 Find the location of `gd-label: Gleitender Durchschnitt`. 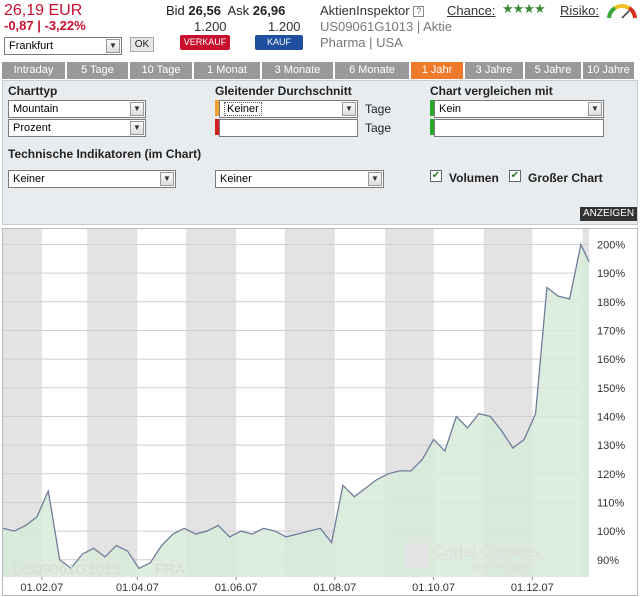

gd-label: Gleitender Durchschnitt is located at coordinates (283, 91).